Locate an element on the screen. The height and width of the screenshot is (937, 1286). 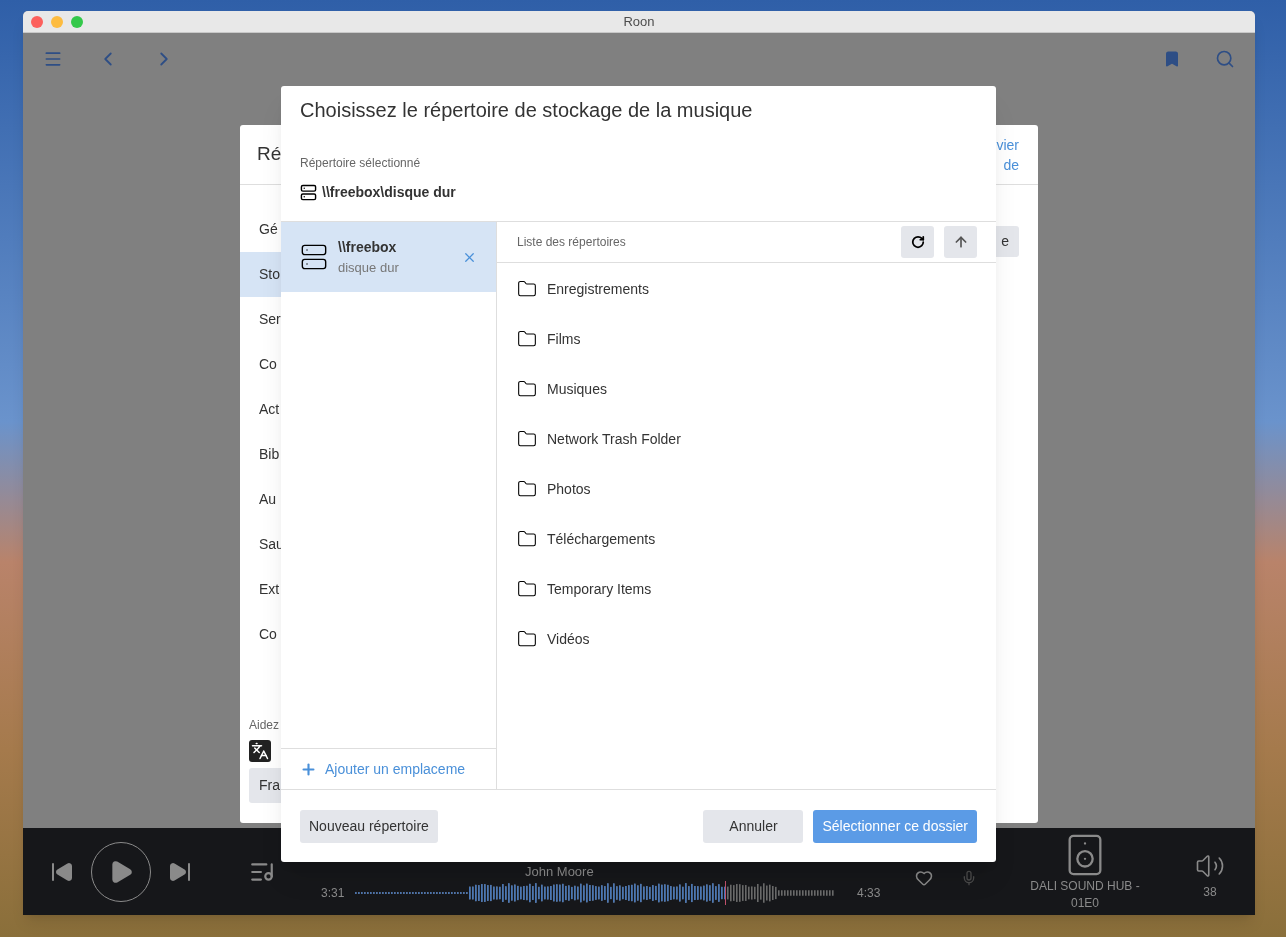
cancel-button: Annuler is located at coordinates (753, 826).